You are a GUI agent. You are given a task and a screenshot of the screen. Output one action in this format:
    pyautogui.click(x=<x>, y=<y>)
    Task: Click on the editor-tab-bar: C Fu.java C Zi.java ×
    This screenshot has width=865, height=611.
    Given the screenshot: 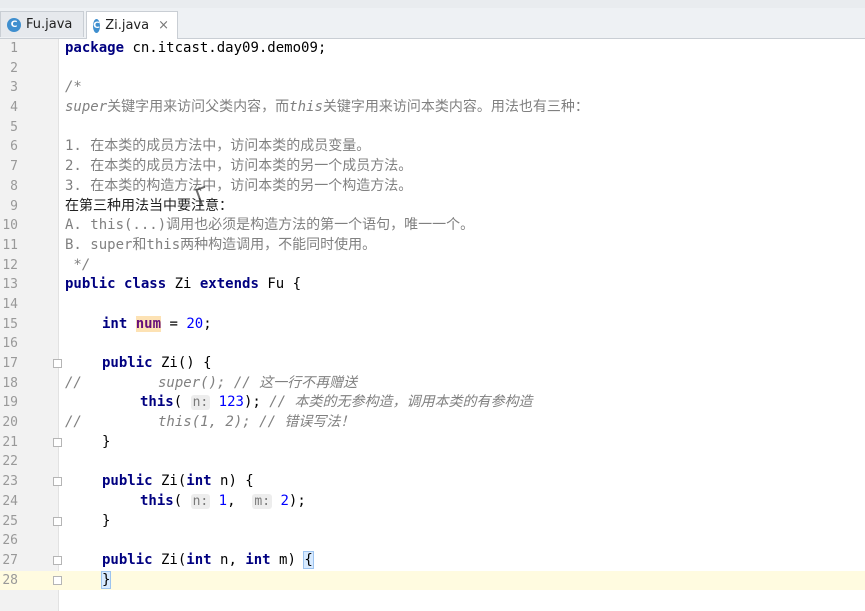 What is the action you would take?
    pyautogui.click(x=432, y=23)
    